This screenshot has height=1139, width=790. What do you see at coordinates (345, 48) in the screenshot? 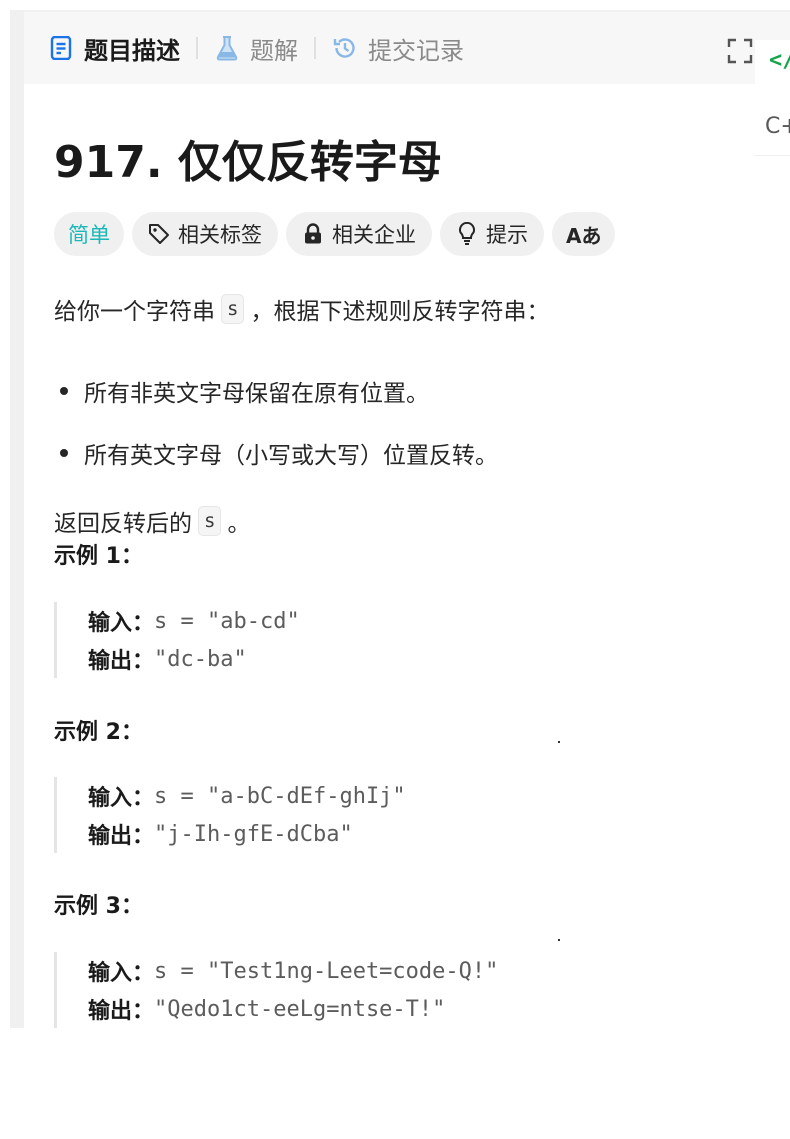
I see `history-icon` at bounding box center [345, 48].